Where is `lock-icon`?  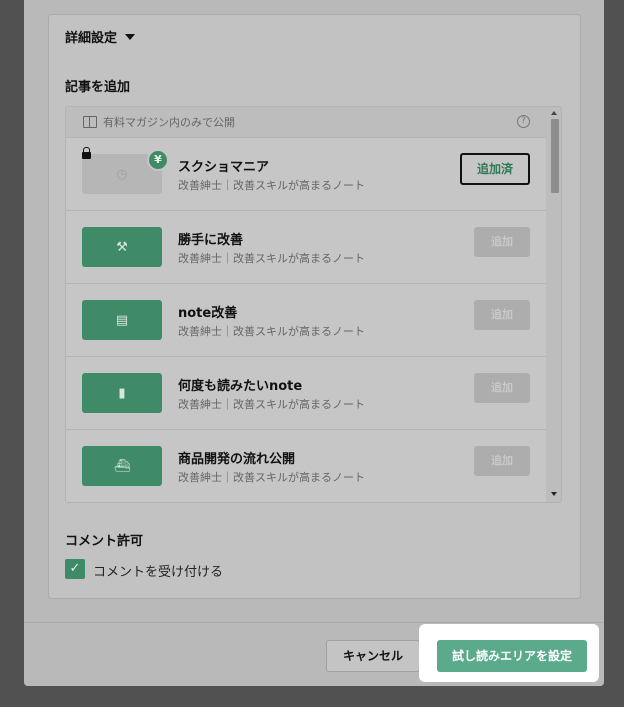
lock-icon is located at coordinates (86, 153).